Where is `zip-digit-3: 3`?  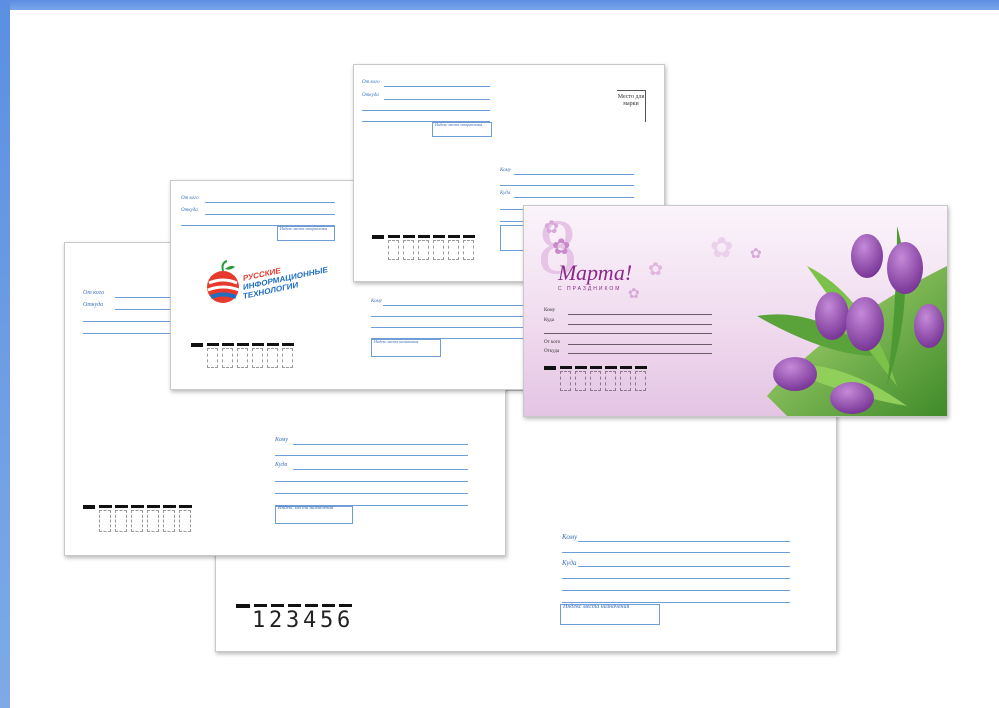 zip-digit-3: 3 is located at coordinates (293, 620).